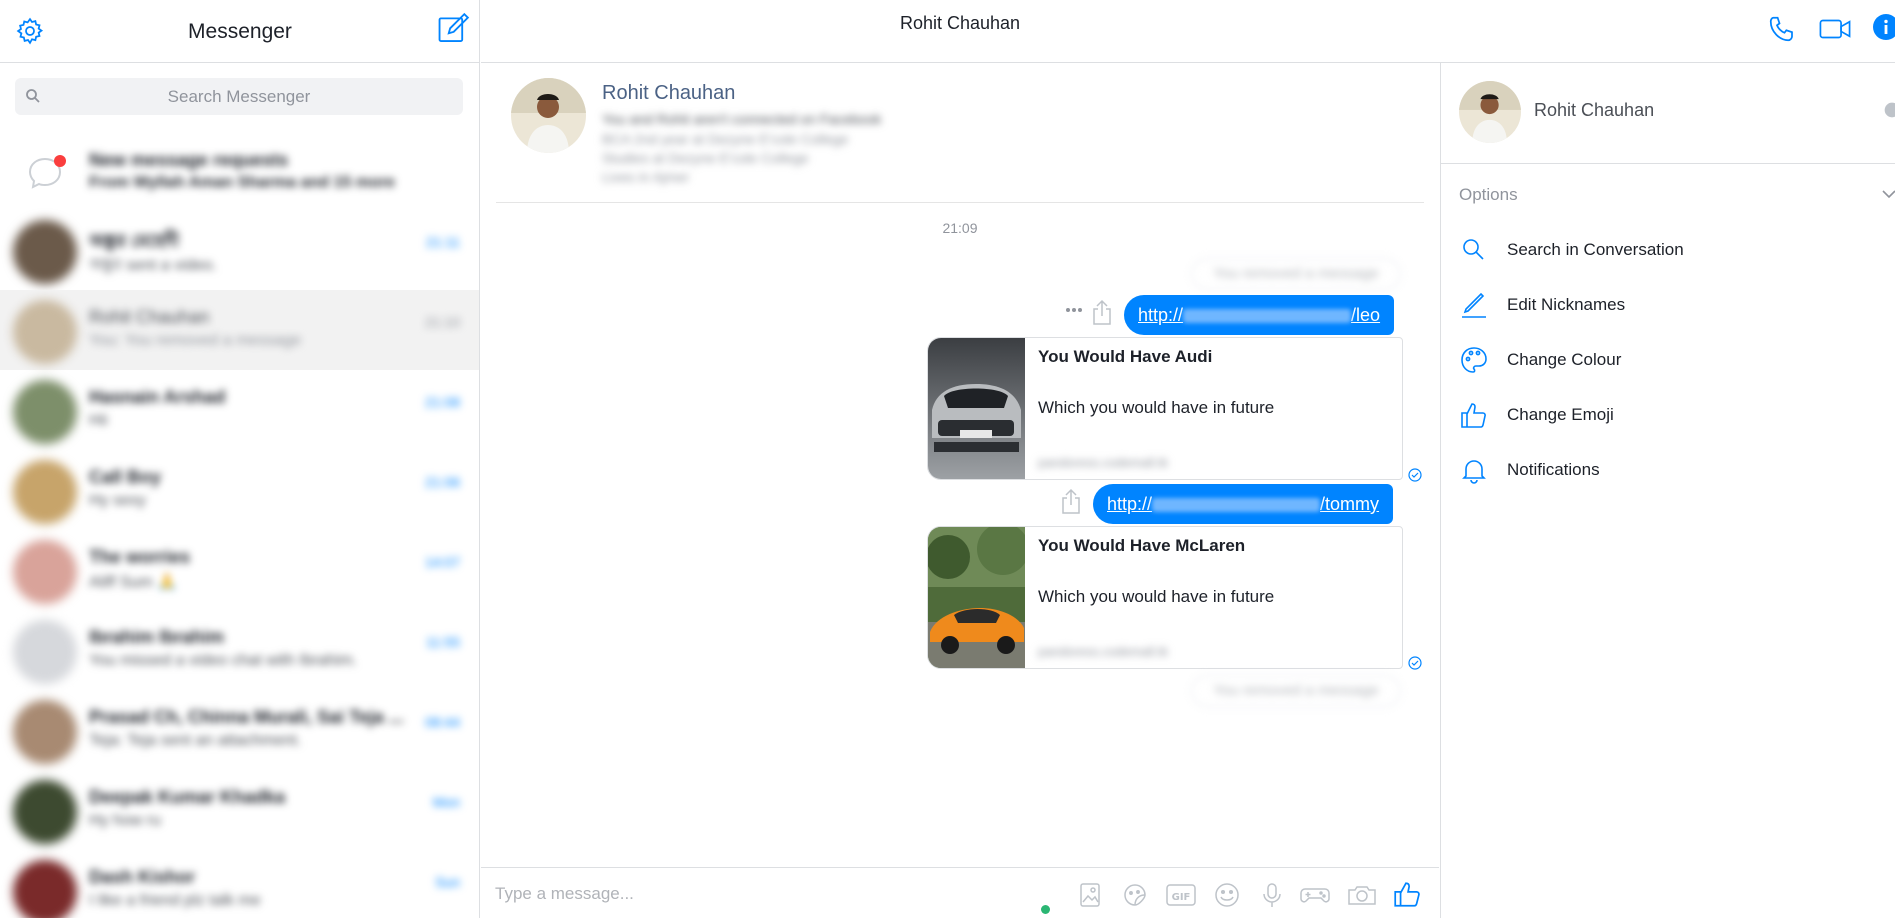  I want to click on gear-icon, so click(1888, 110).